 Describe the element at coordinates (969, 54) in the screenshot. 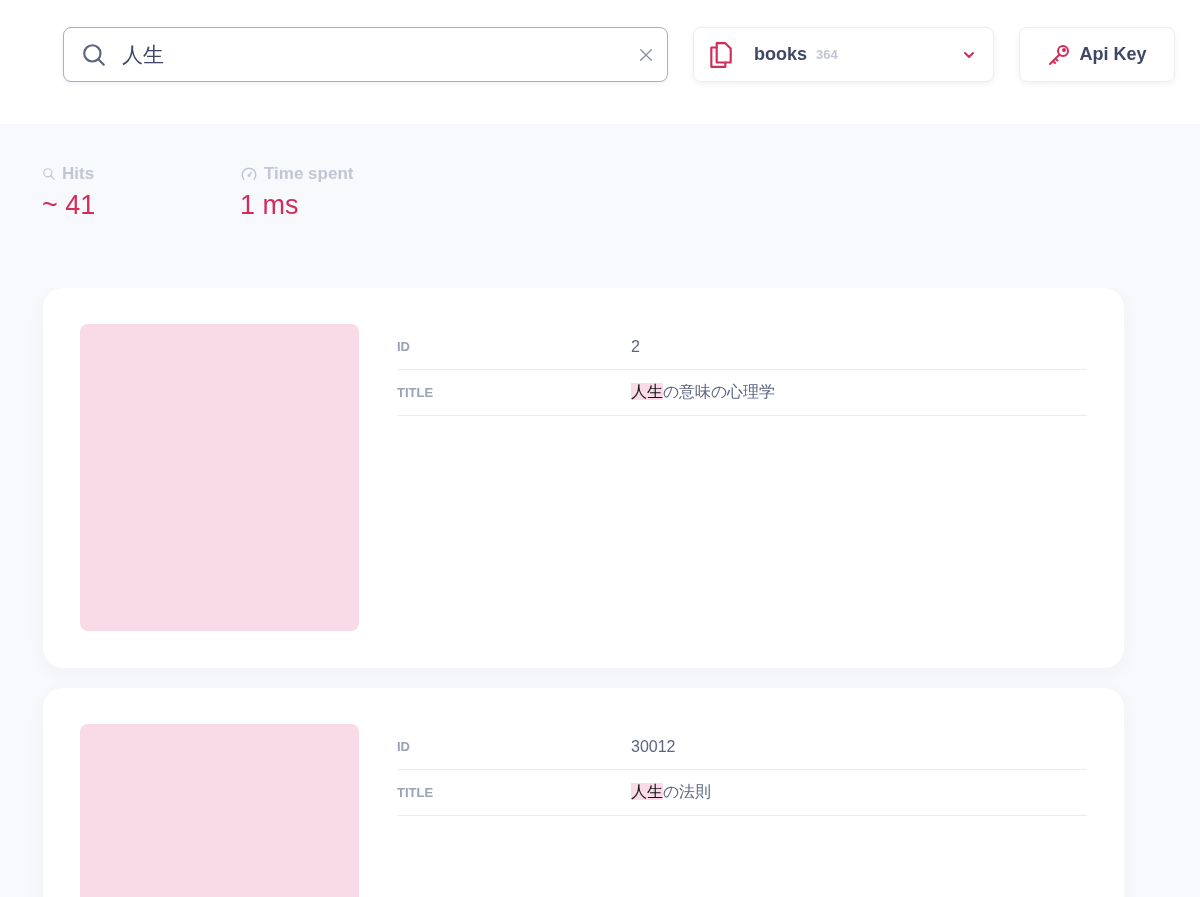

I see `chevron-down-icon` at that location.